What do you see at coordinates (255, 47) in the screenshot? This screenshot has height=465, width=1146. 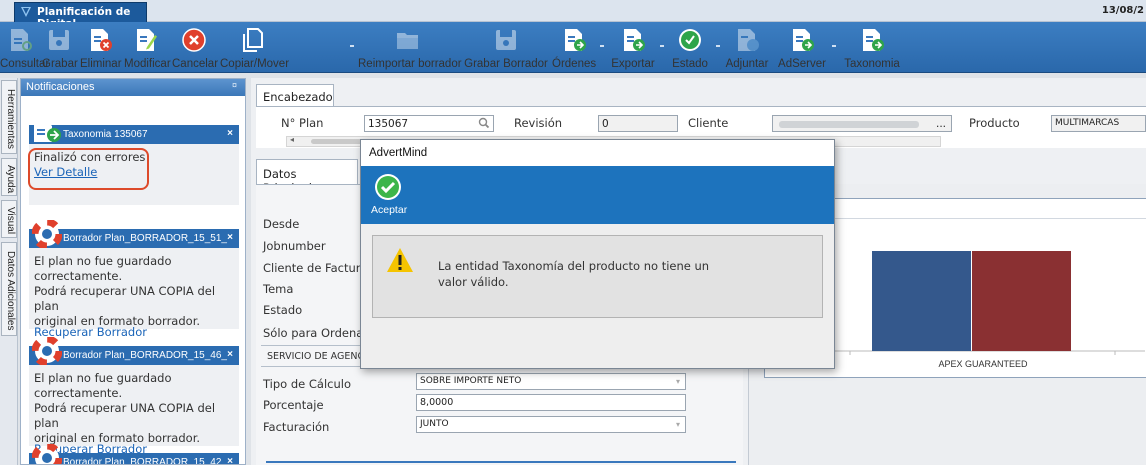 I see `copiar-mover-button: Copiar/Mover` at bounding box center [255, 47].